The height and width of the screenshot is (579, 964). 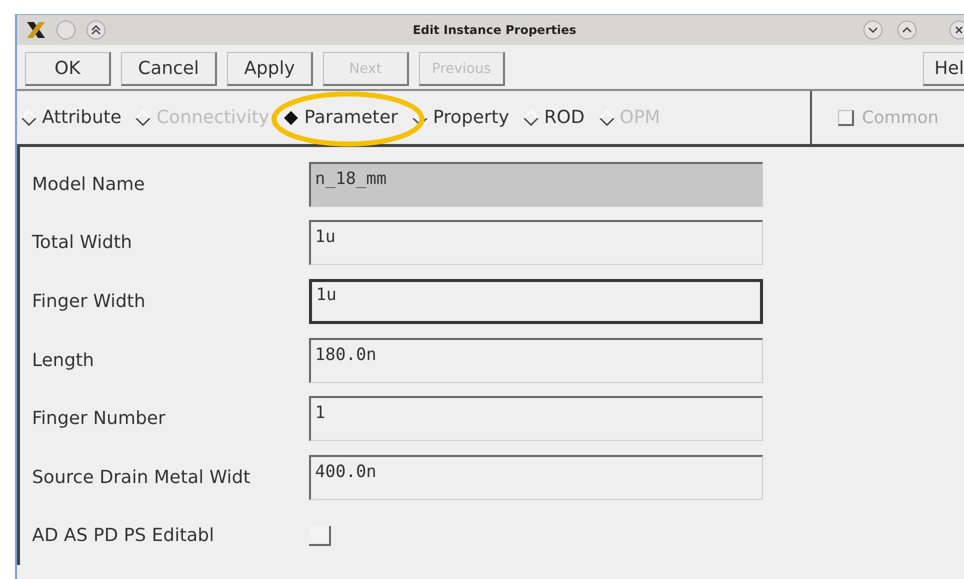 What do you see at coordinates (536, 360) in the screenshot?
I see `input-field: 180.0n` at bounding box center [536, 360].